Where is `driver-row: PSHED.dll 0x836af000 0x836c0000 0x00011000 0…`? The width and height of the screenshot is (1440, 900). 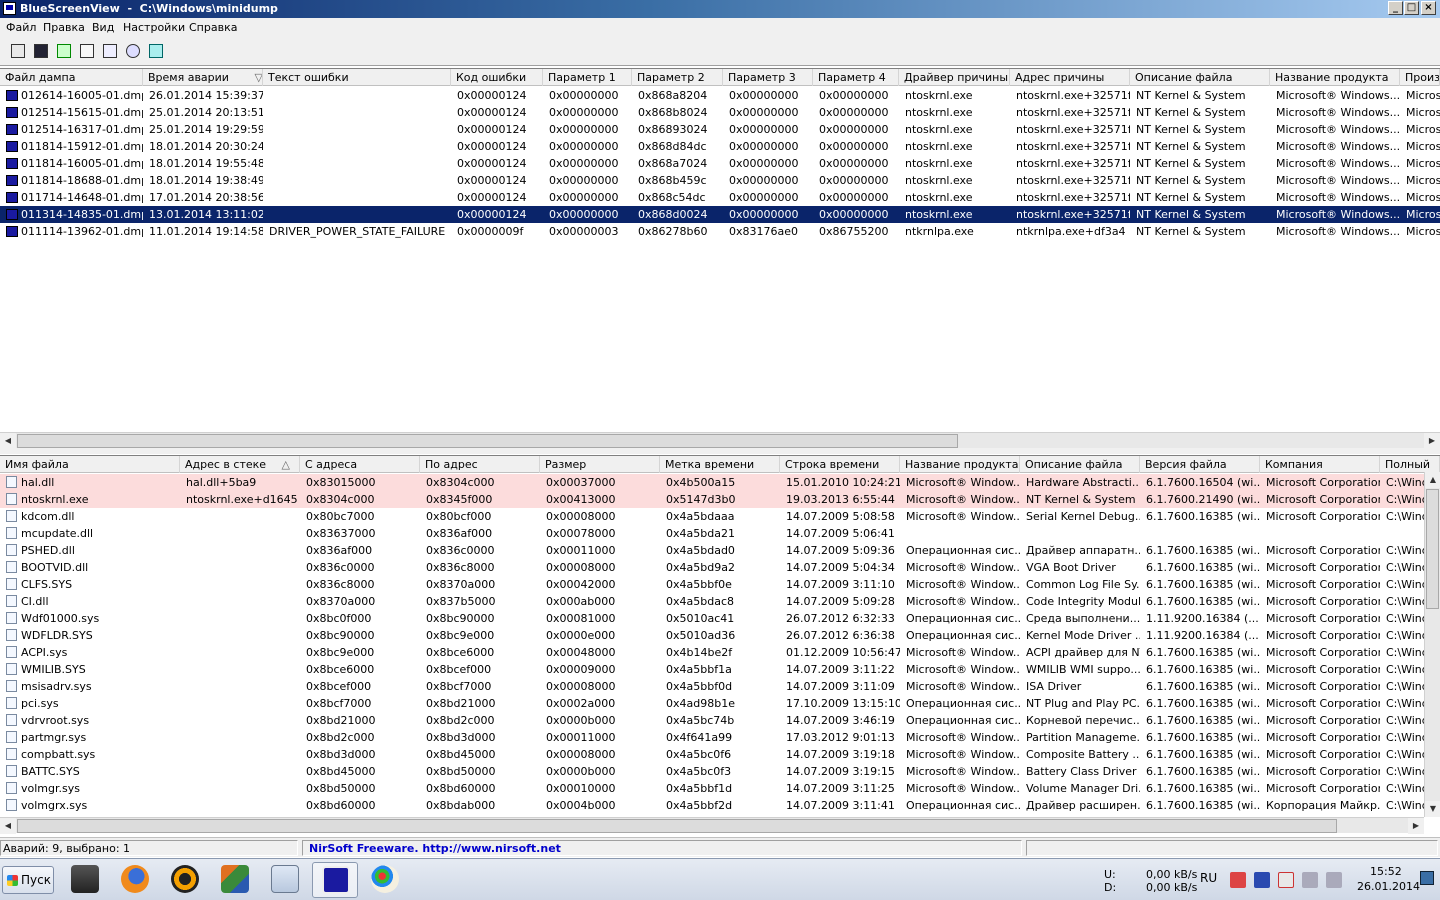 driver-row: PSHED.dll 0x836af000 0x836c0000 0x00011000 0… is located at coordinates (720, 550).